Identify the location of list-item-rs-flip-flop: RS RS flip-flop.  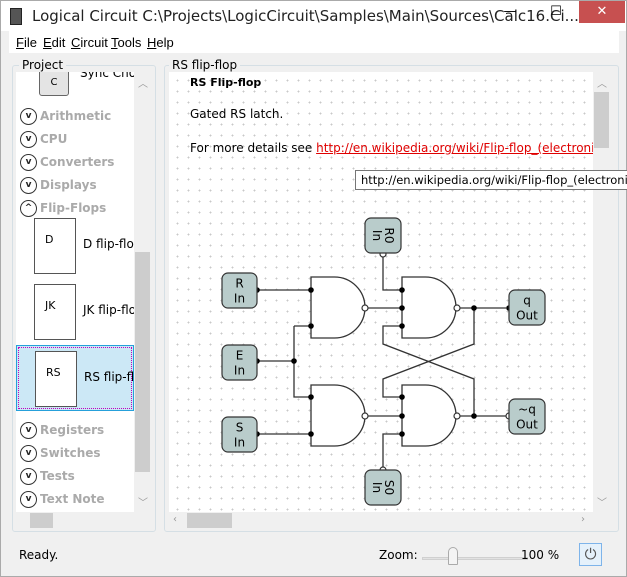
(75, 378).